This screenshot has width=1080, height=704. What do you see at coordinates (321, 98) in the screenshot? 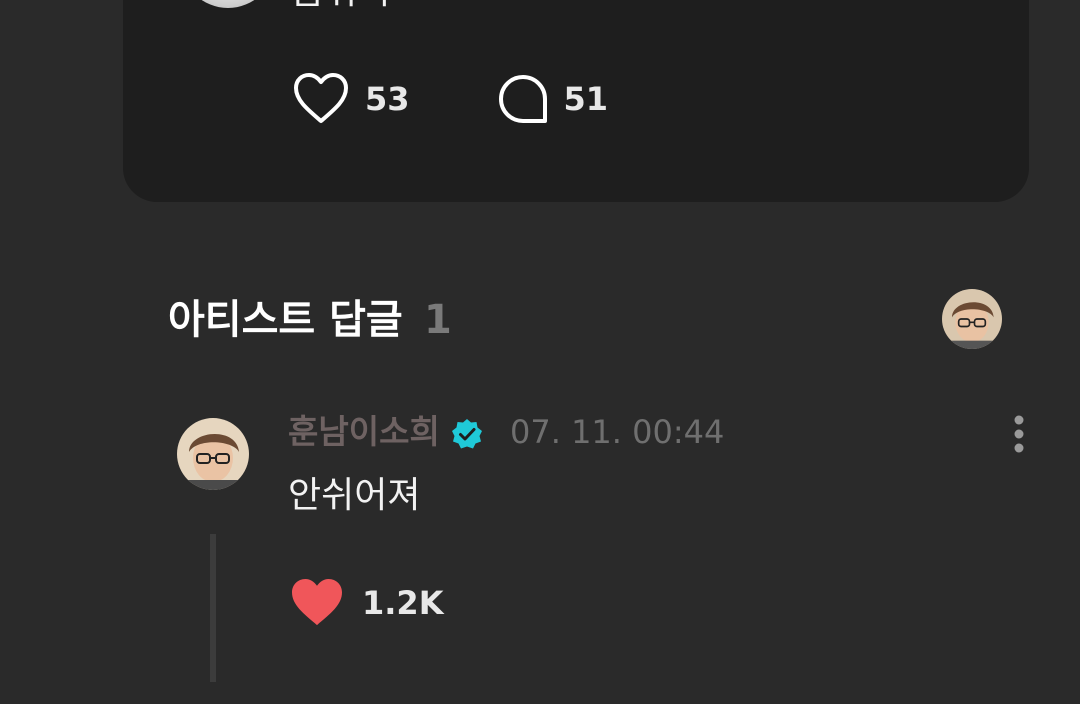
I see `heart-outline-icon` at bounding box center [321, 98].